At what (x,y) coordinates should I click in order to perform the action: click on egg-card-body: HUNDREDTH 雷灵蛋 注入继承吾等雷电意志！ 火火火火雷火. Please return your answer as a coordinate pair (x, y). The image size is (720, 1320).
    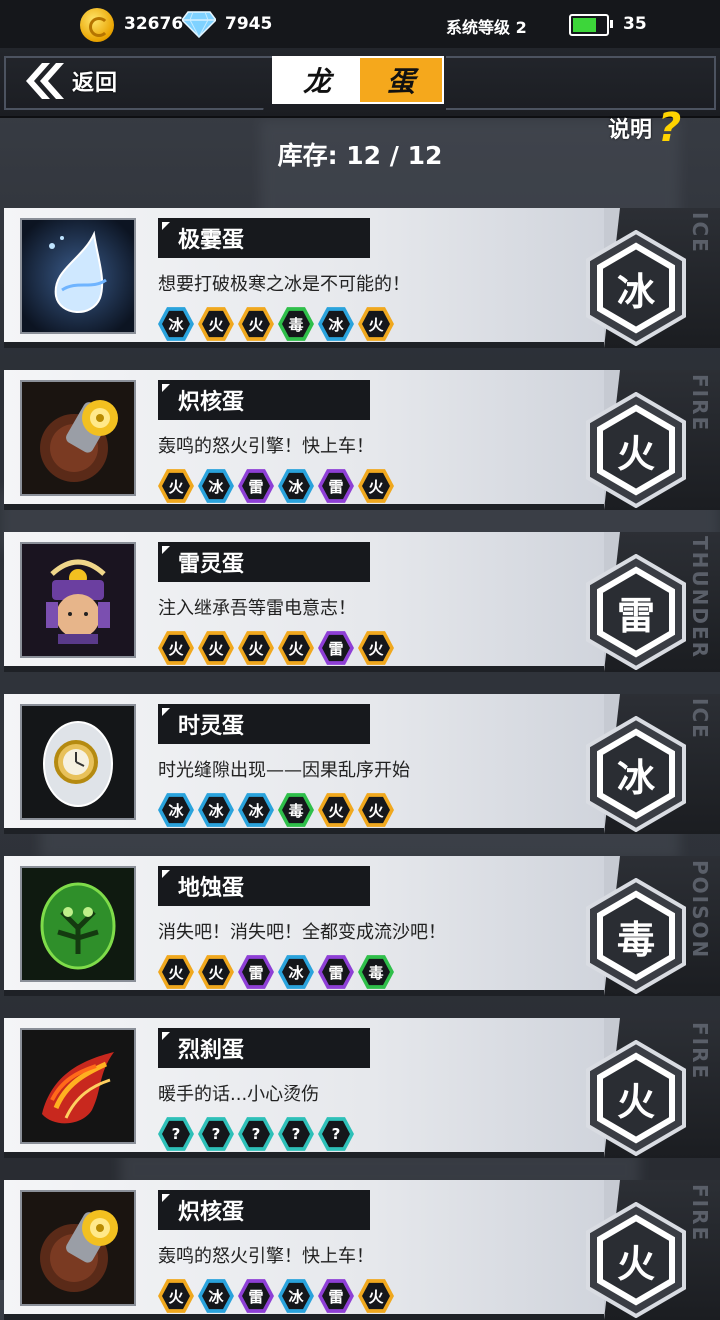
    Looking at the image, I should click on (310, 602).